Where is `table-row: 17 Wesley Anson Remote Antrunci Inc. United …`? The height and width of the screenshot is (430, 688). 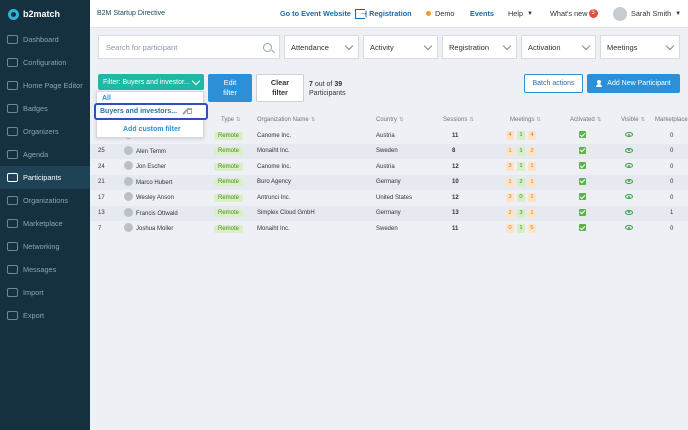 table-row: 17 Wesley Anson Remote Antrunci Inc. United … is located at coordinates (389, 198).